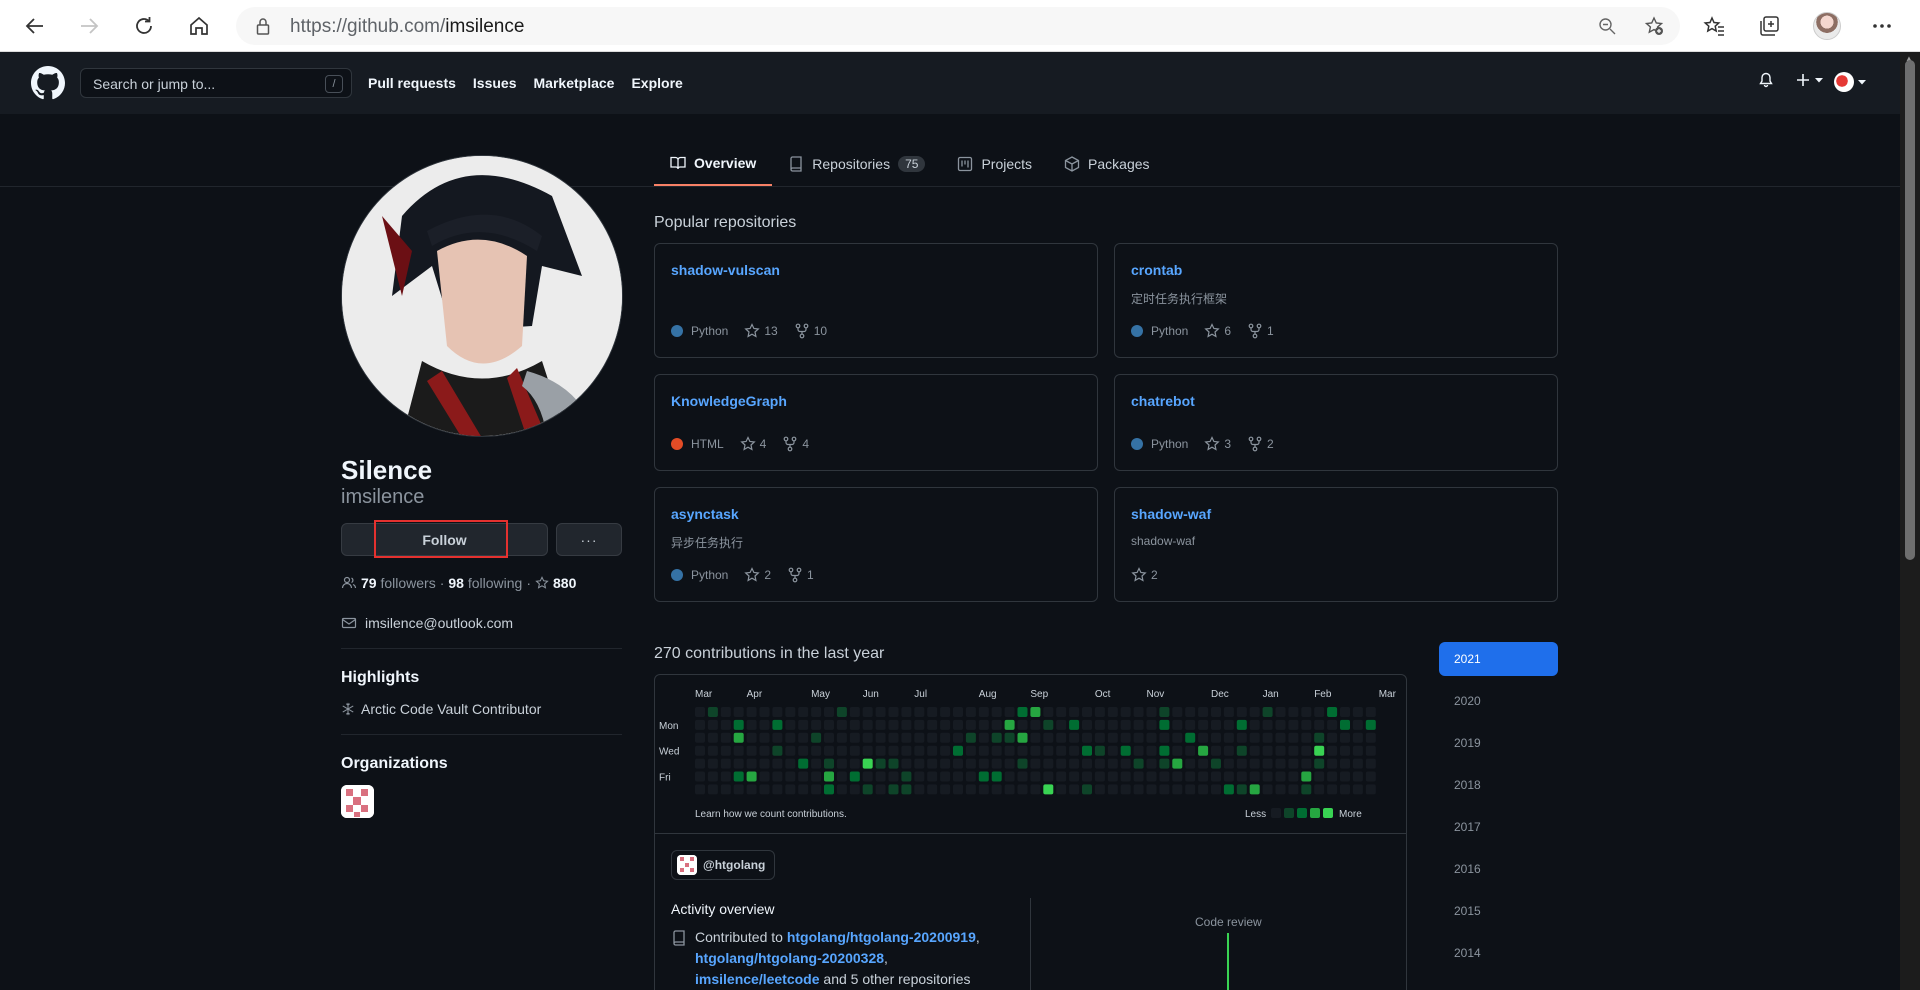 The width and height of the screenshot is (1920, 990). I want to click on forks-link: 10, so click(810, 331).